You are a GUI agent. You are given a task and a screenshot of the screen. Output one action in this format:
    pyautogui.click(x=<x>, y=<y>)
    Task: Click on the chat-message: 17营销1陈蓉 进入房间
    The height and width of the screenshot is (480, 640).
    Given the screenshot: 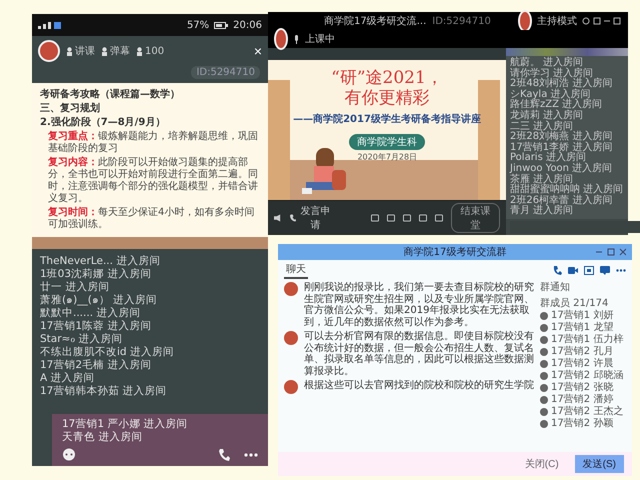 What is the action you would take?
    pyautogui.click(x=96, y=326)
    